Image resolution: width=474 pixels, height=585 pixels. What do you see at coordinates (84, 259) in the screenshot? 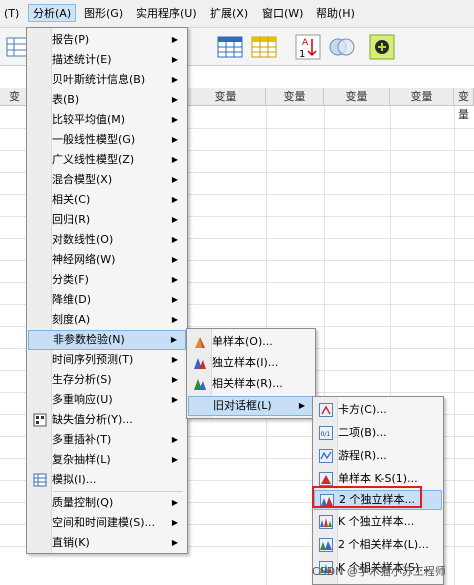
I see `menu-item-label: 神经网络(W)` at bounding box center [84, 259].